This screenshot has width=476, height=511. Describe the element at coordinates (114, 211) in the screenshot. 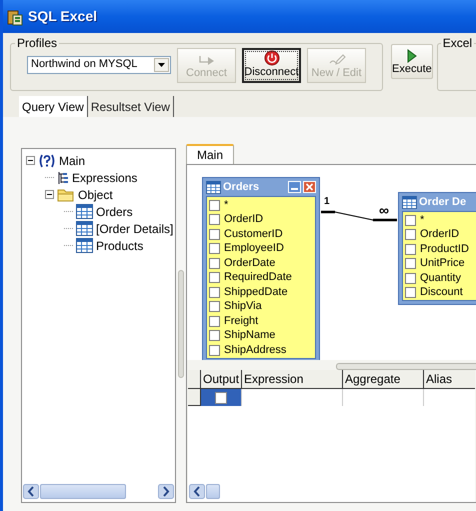

I see `tree-item: Orders` at that location.